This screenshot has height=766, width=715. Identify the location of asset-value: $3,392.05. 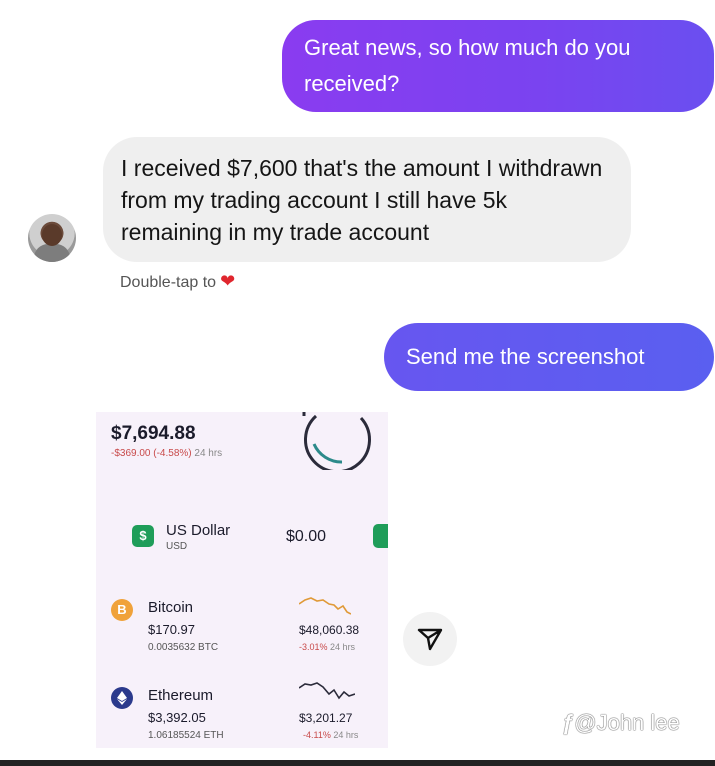
(177, 717).